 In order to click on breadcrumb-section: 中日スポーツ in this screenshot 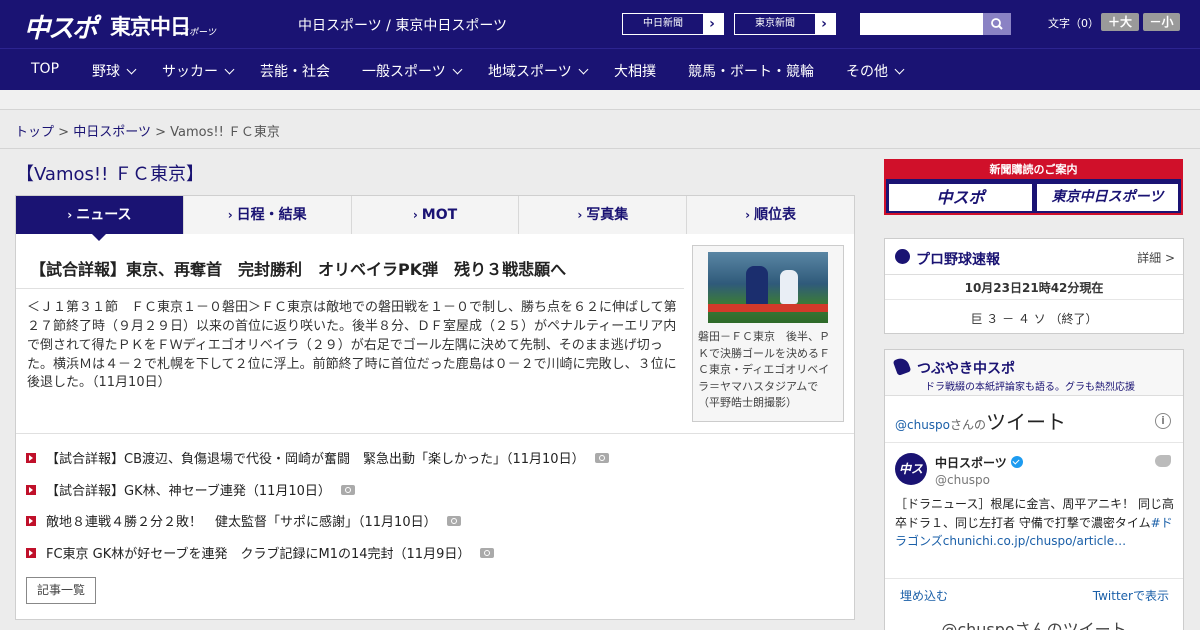, I will do `click(112, 132)`.